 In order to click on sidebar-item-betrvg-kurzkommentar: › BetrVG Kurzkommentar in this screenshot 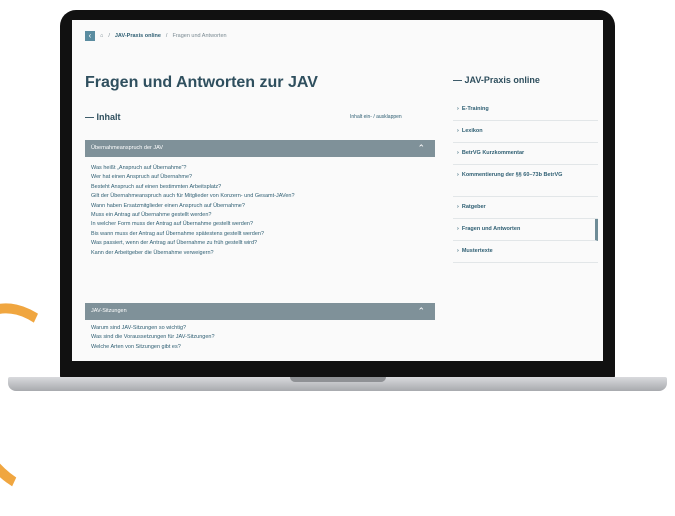, I will do `click(525, 154)`.